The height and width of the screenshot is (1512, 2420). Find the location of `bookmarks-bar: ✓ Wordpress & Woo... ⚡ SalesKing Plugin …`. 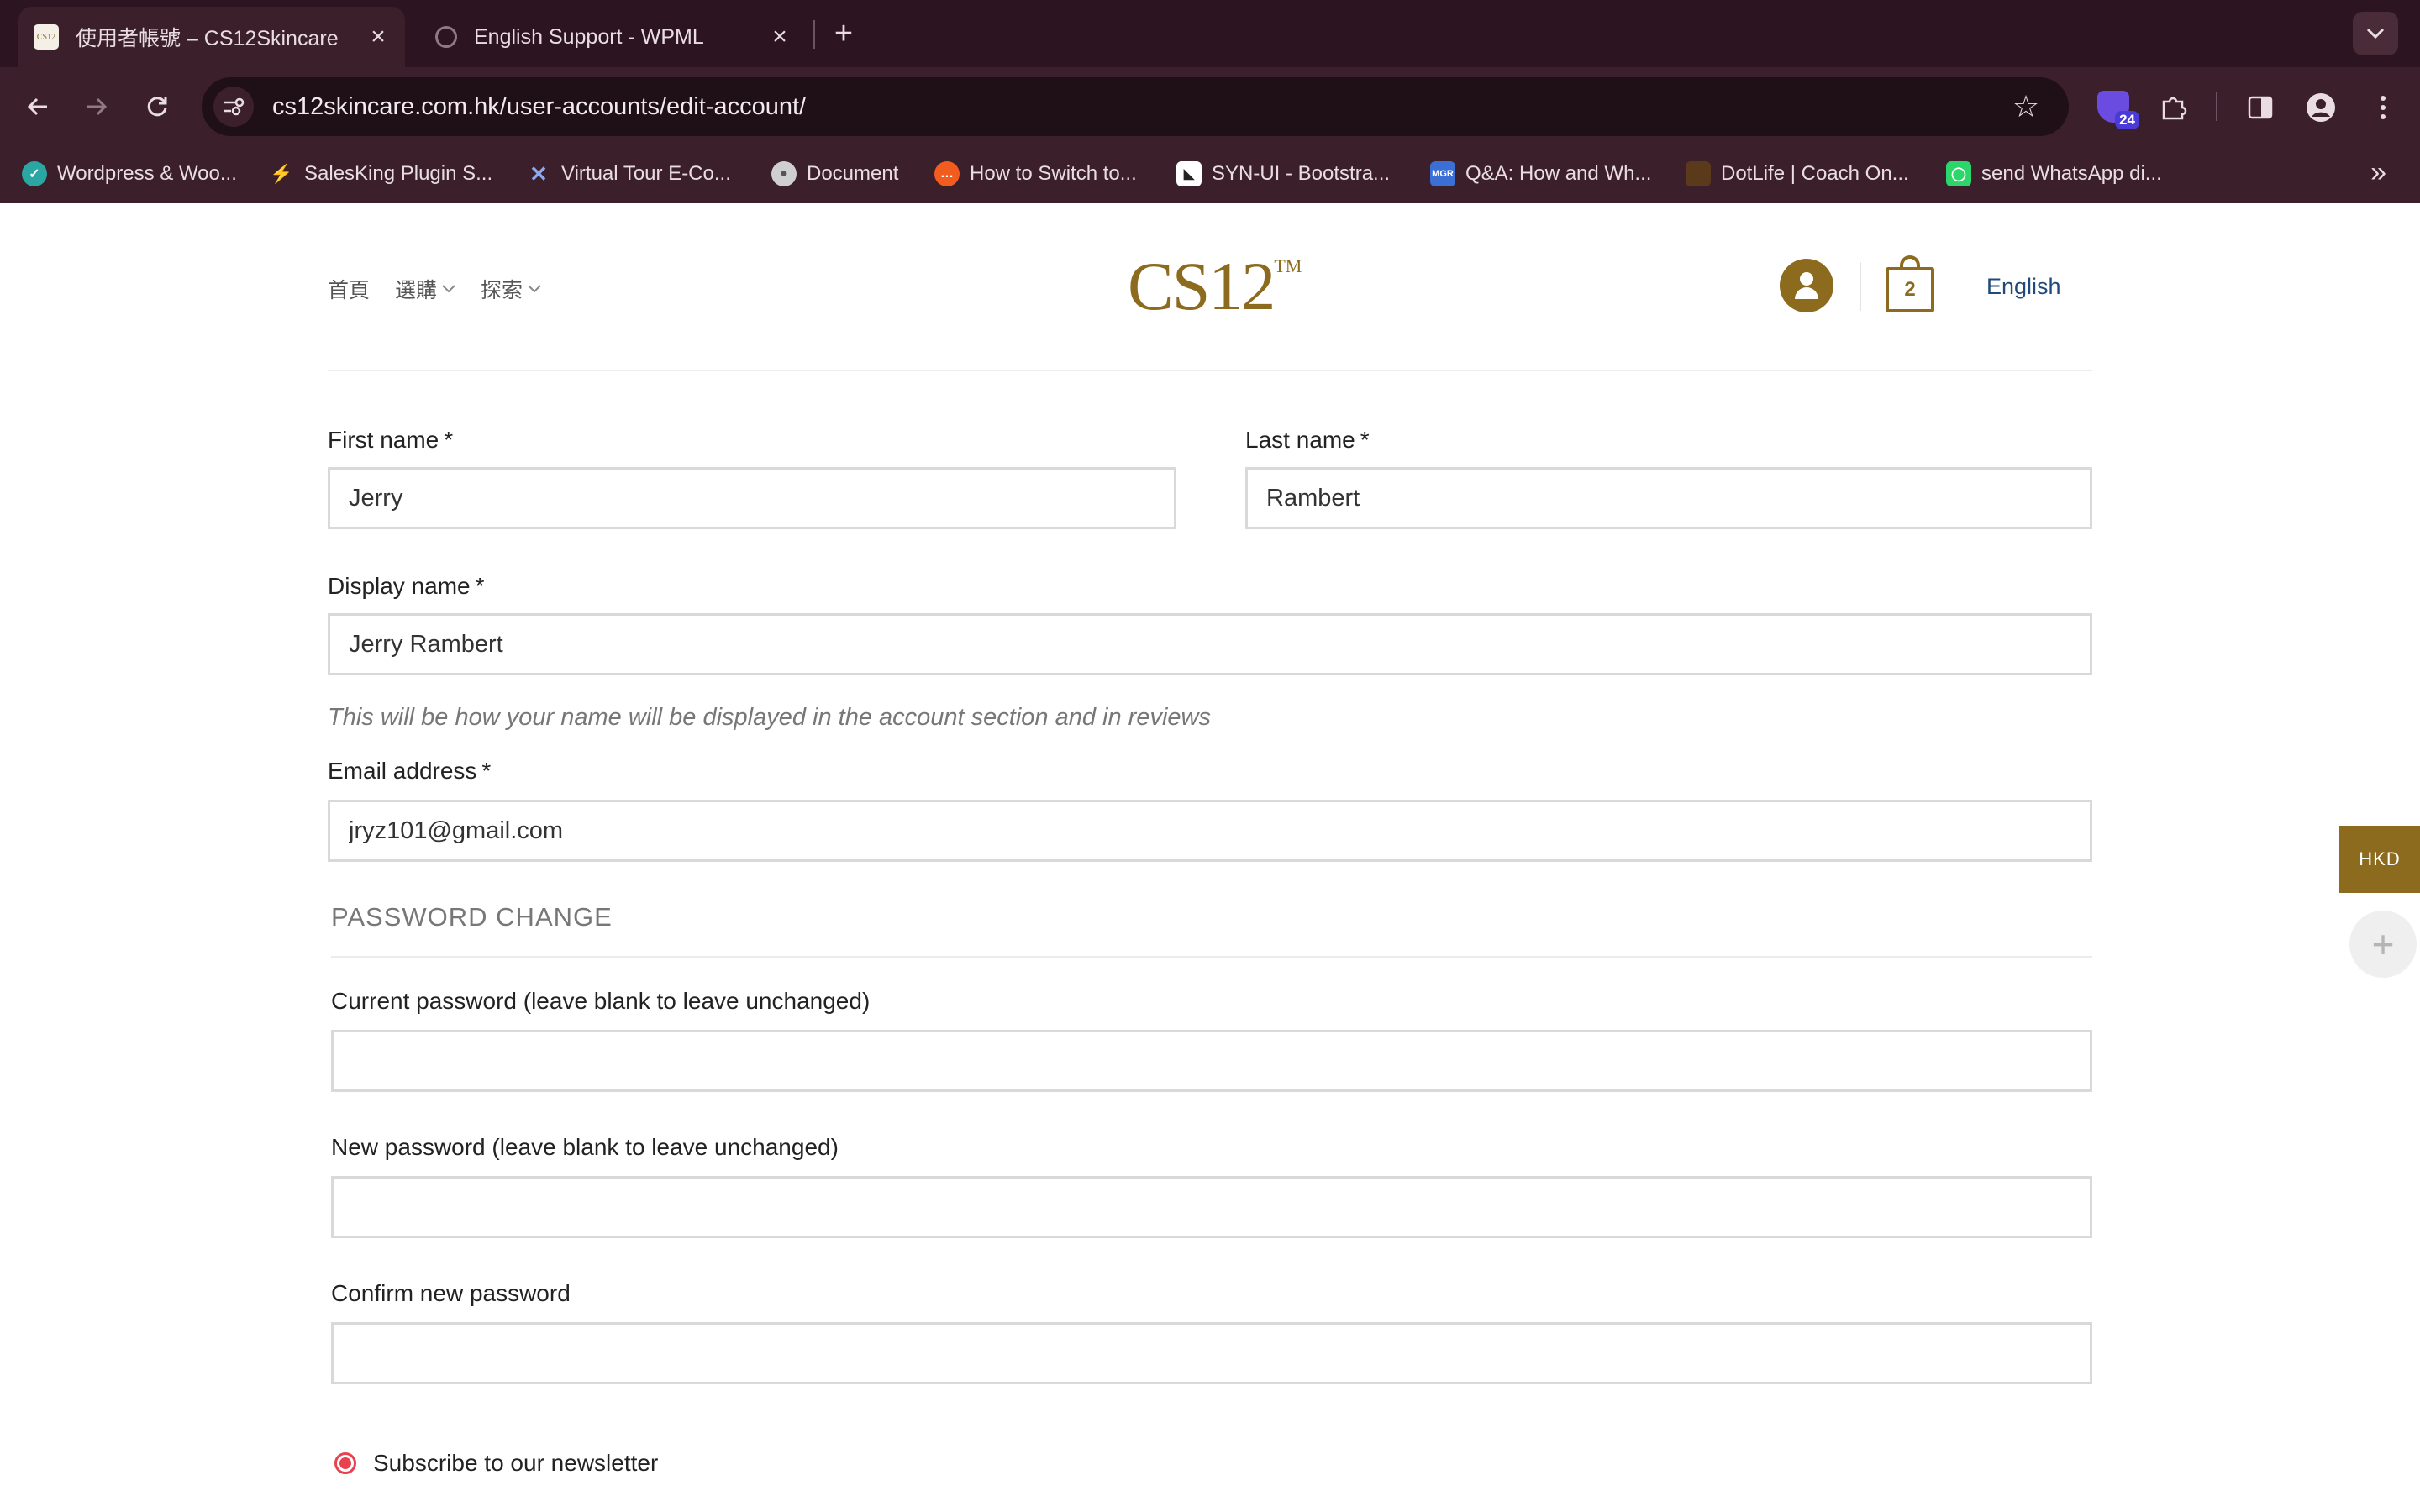

bookmarks-bar: ✓ Wordpress & Woo... ⚡ SalesKing Plugin … is located at coordinates (1210, 174).